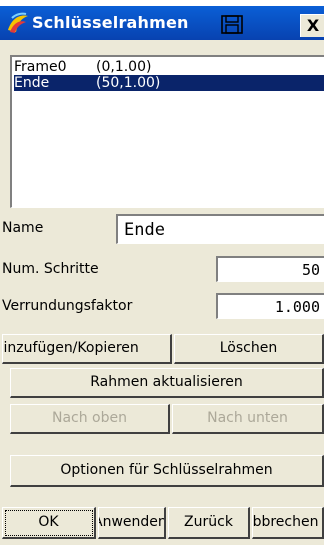 The height and width of the screenshot is (545, 324). Describe the element at coordinates (50, 269) in the screenshot. I see `steps-label: Num. Schritte` at that location.